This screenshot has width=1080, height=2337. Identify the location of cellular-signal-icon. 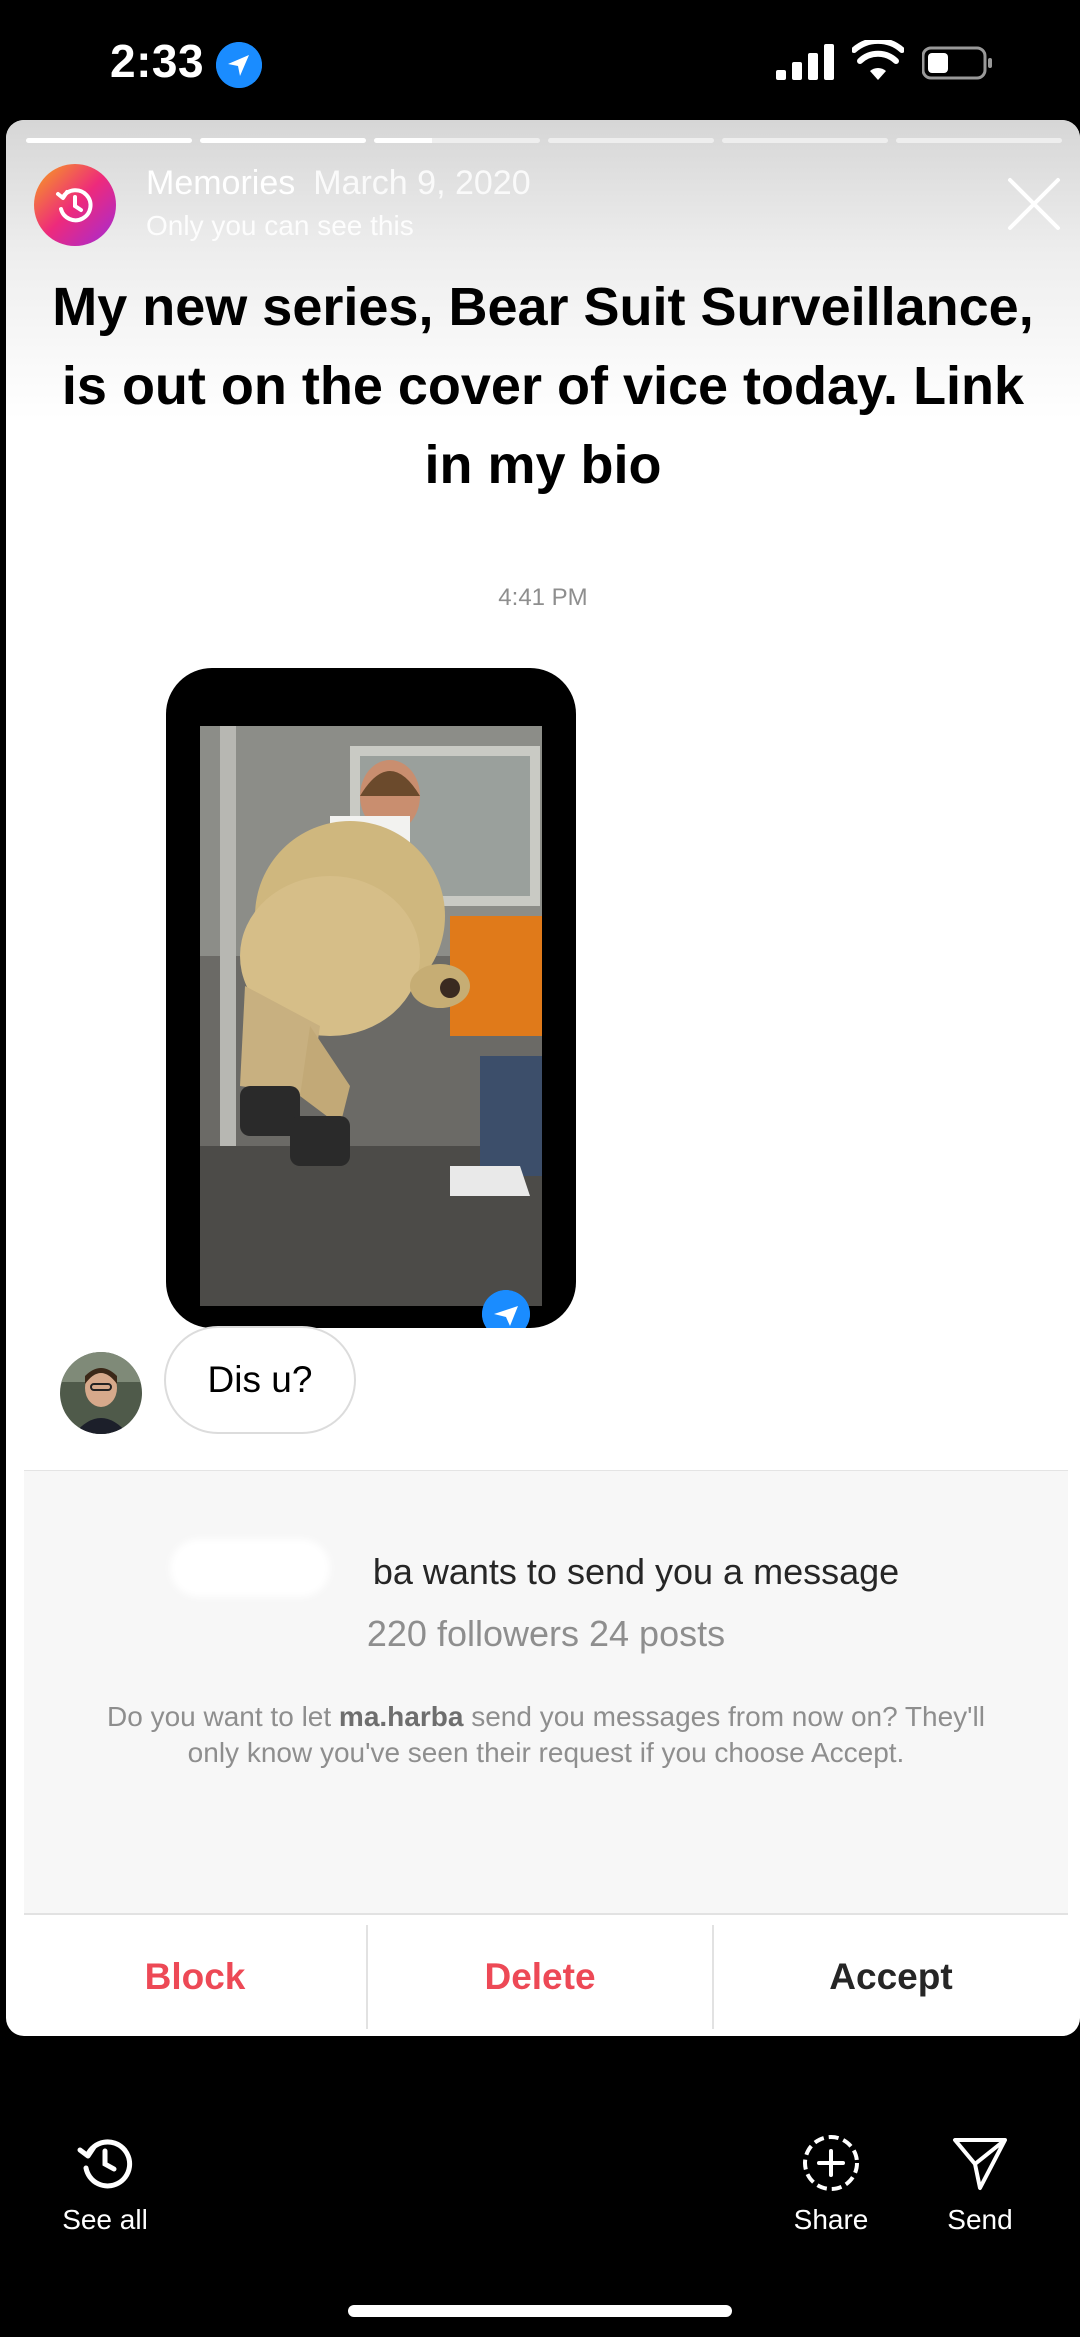
(805, 62).